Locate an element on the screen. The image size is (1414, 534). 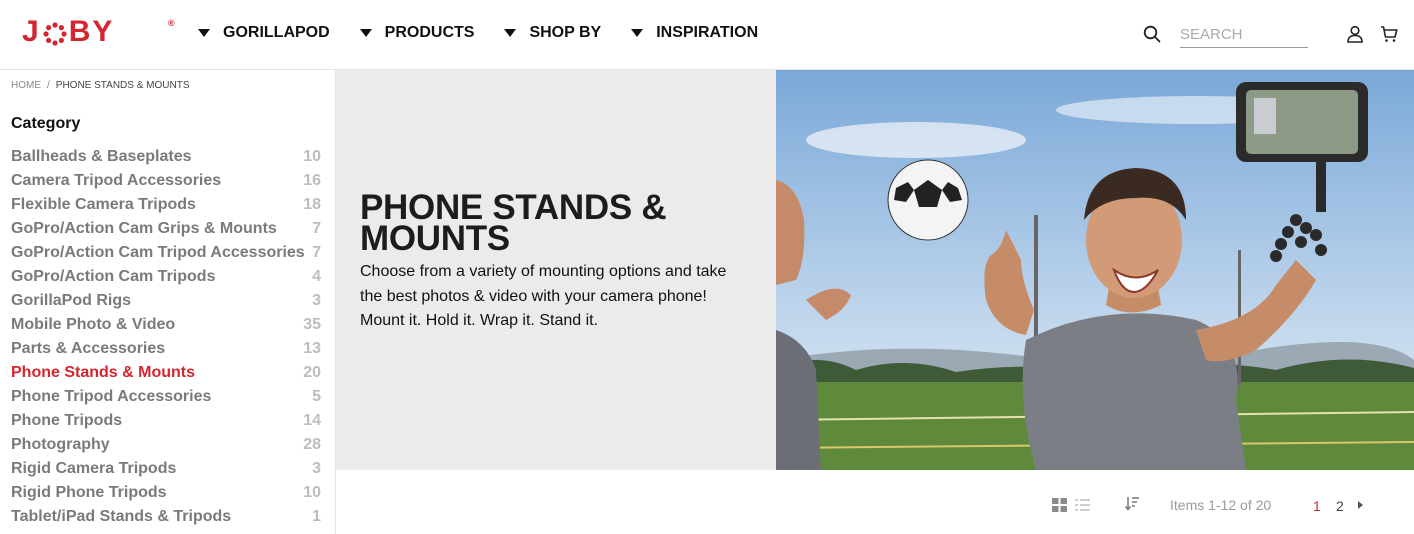
category-count: 4 is located at coordinates (316, 276).